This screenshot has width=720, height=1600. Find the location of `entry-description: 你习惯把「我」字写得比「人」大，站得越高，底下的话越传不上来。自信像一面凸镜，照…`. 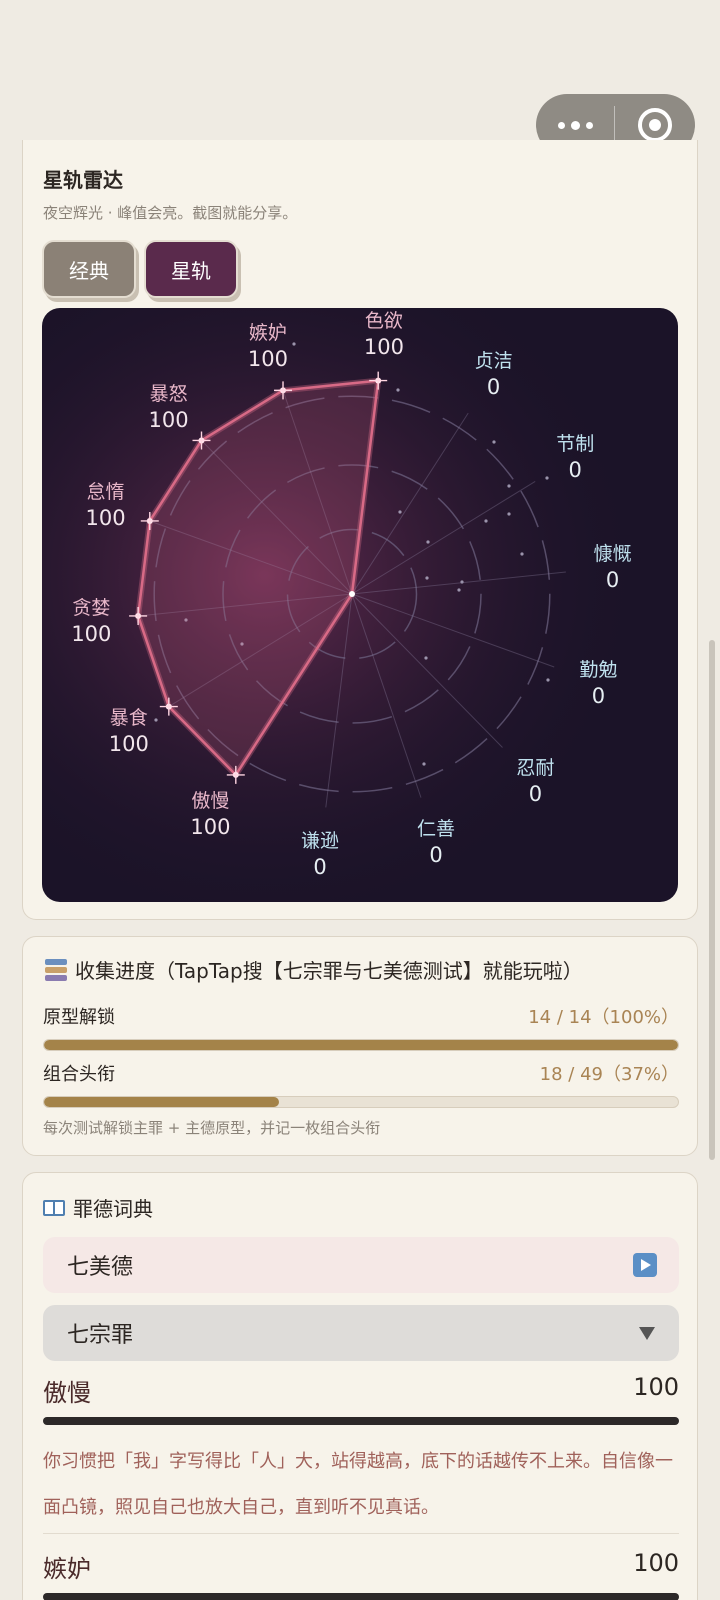

entry-description: 你习惯把「我」字写得比「人」大，站得越高，底下的话越传不上来。自信像一面凸镜，照… is located at coordinates (358, 1484).